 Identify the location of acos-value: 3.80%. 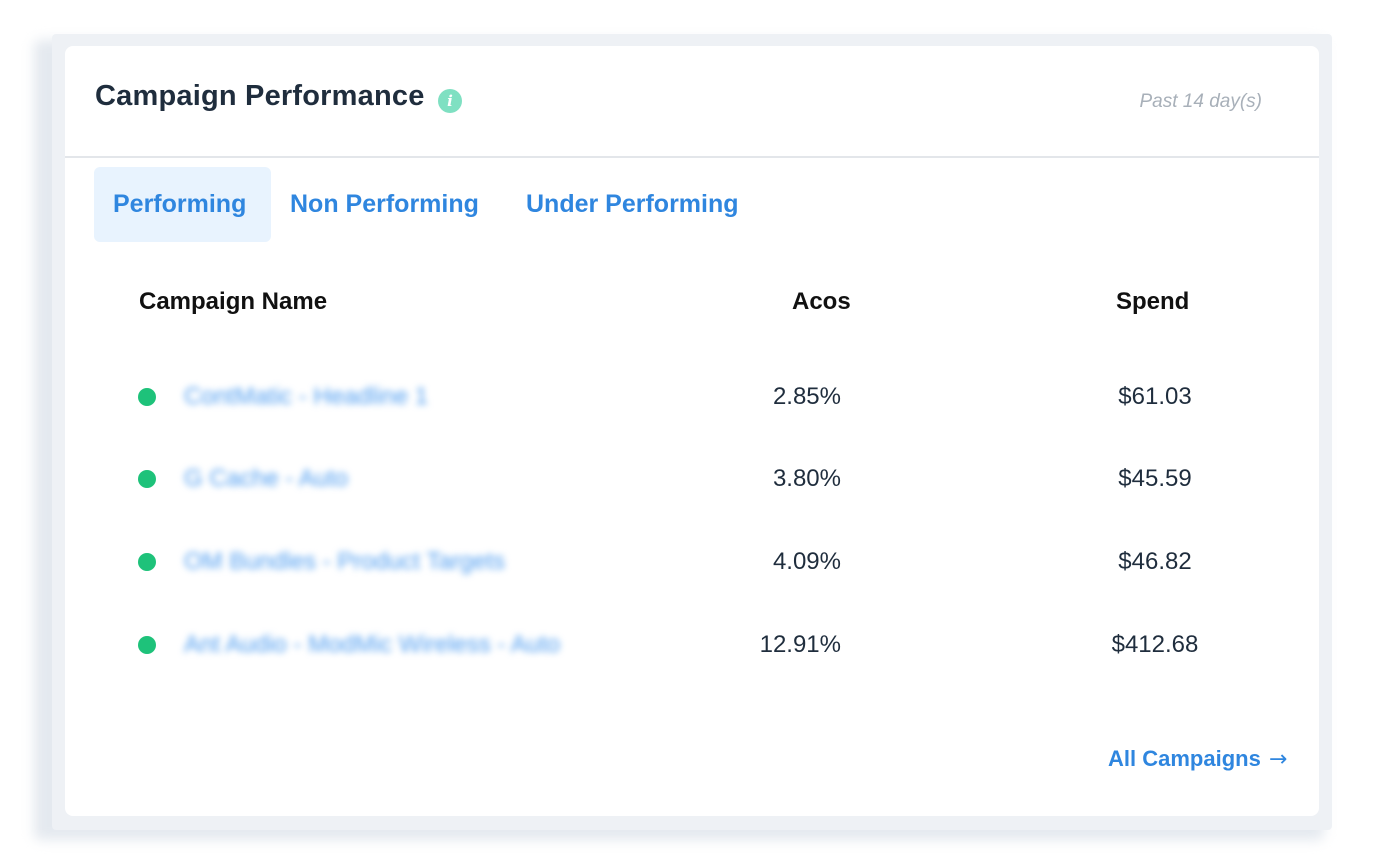
(806, 478).